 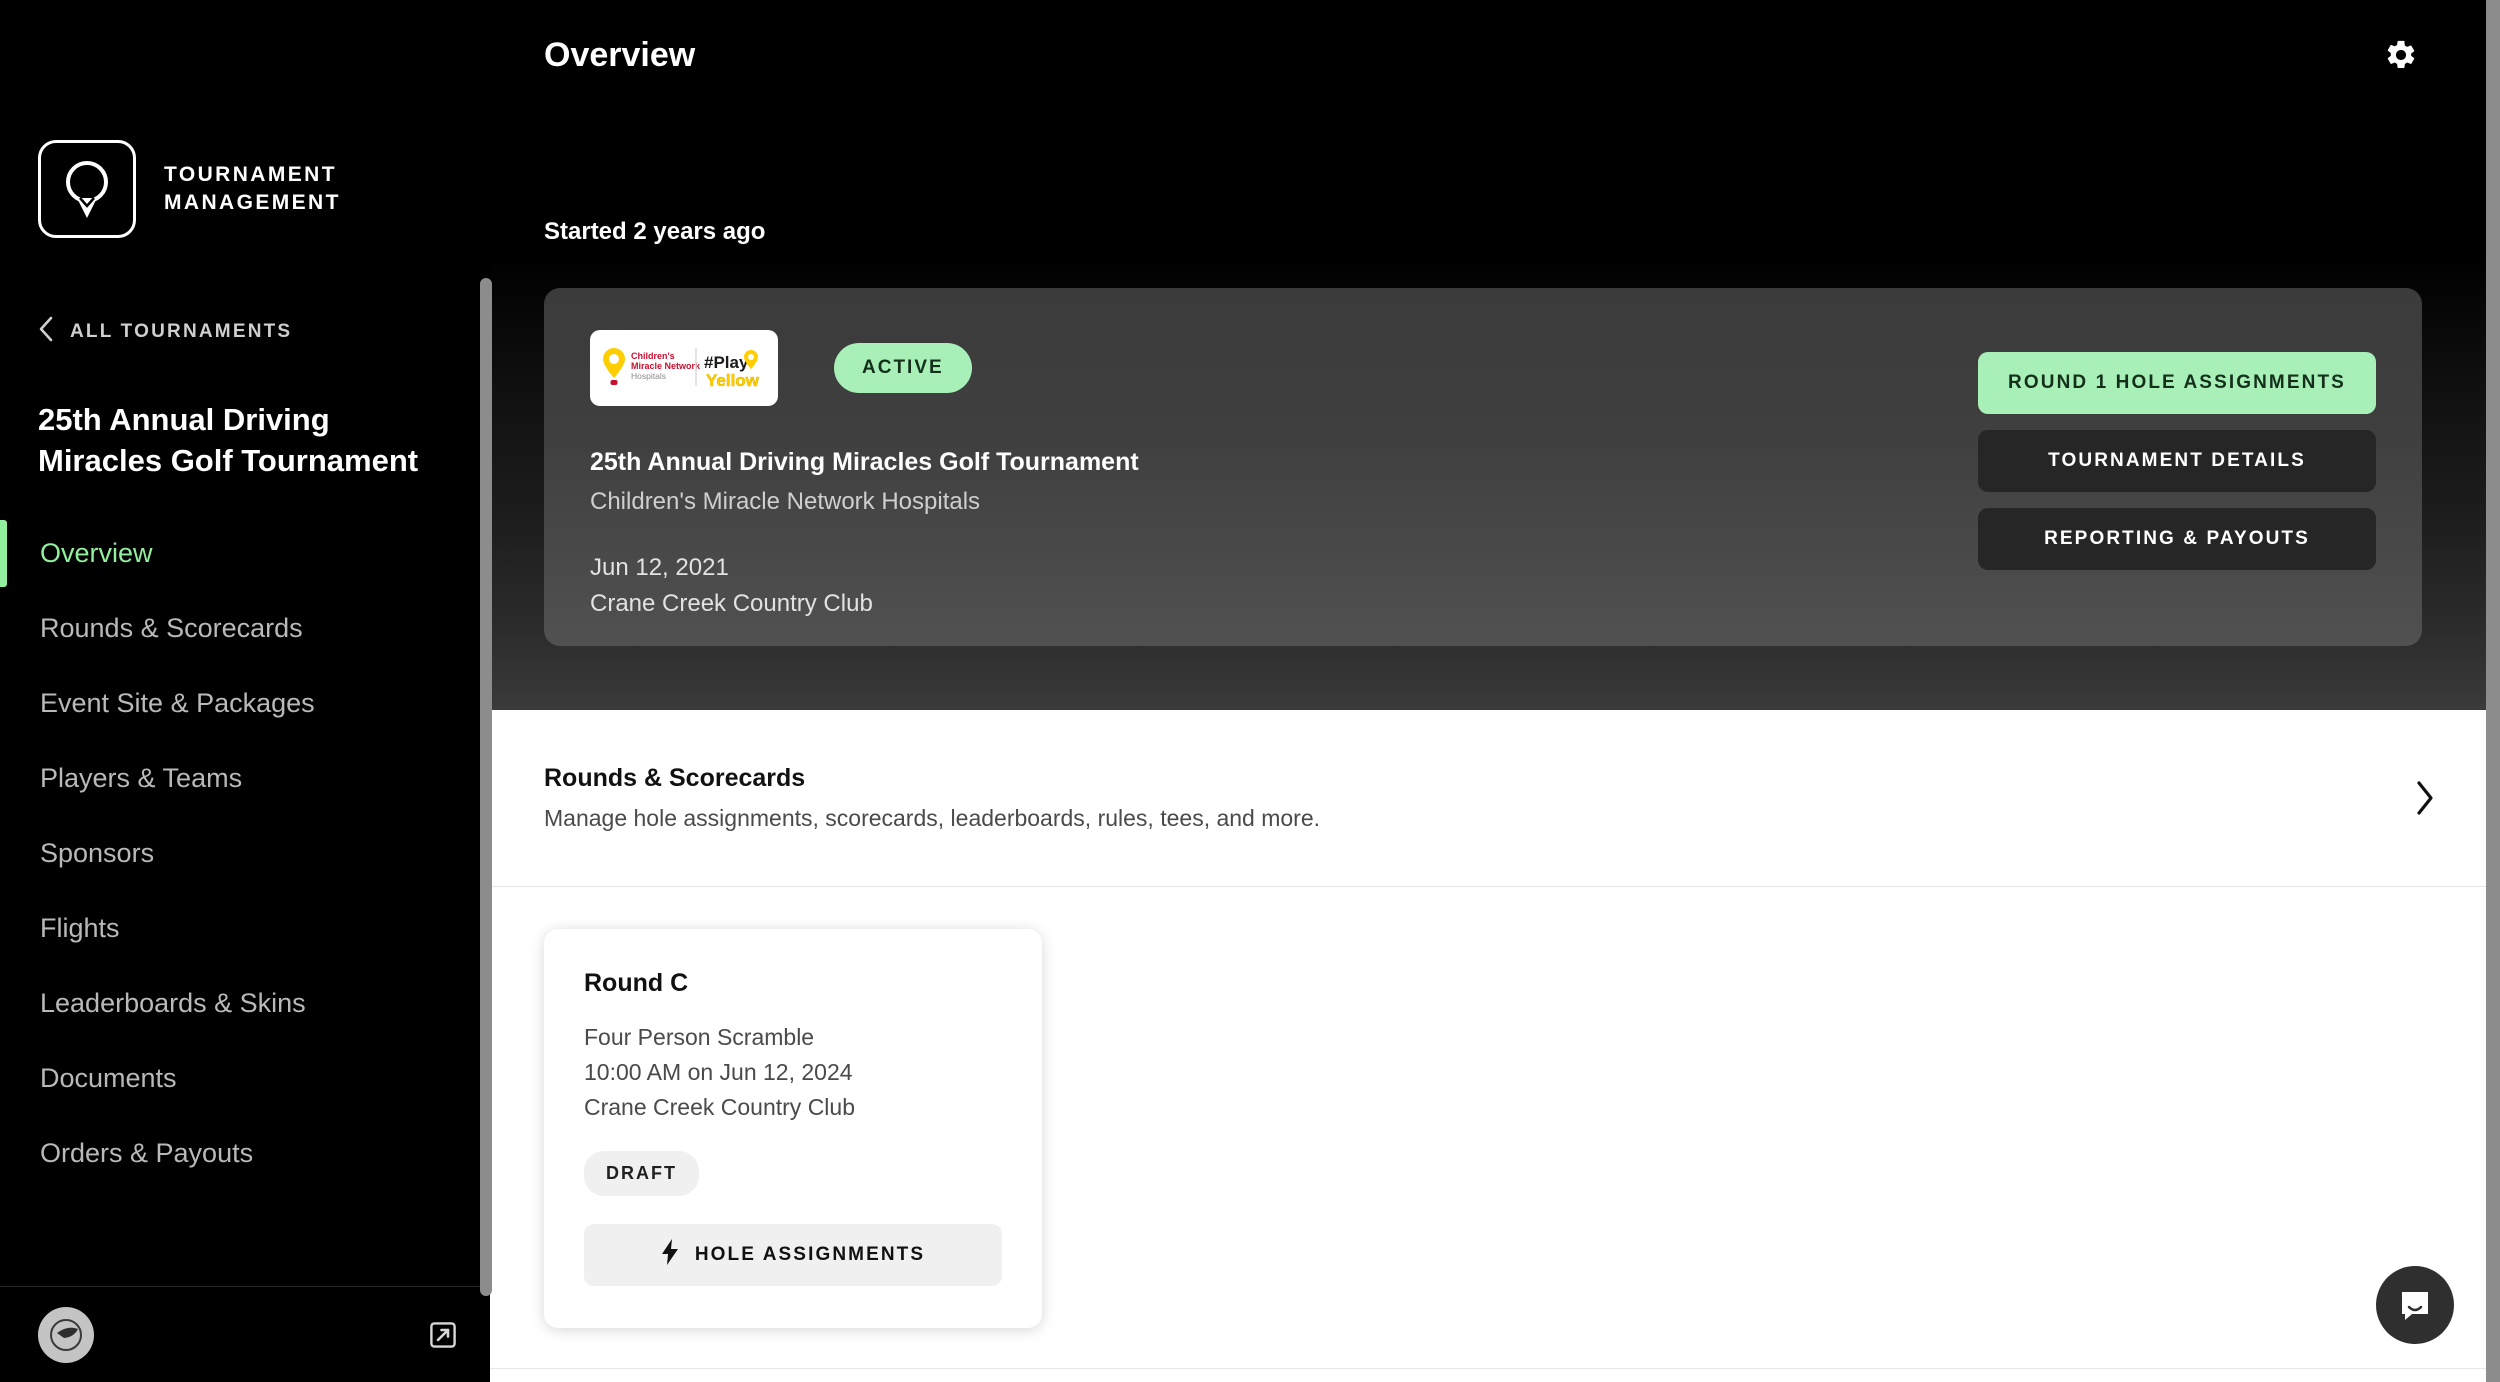 I want to click on svg-text: Miracle Network, so click(x=666, y=366).